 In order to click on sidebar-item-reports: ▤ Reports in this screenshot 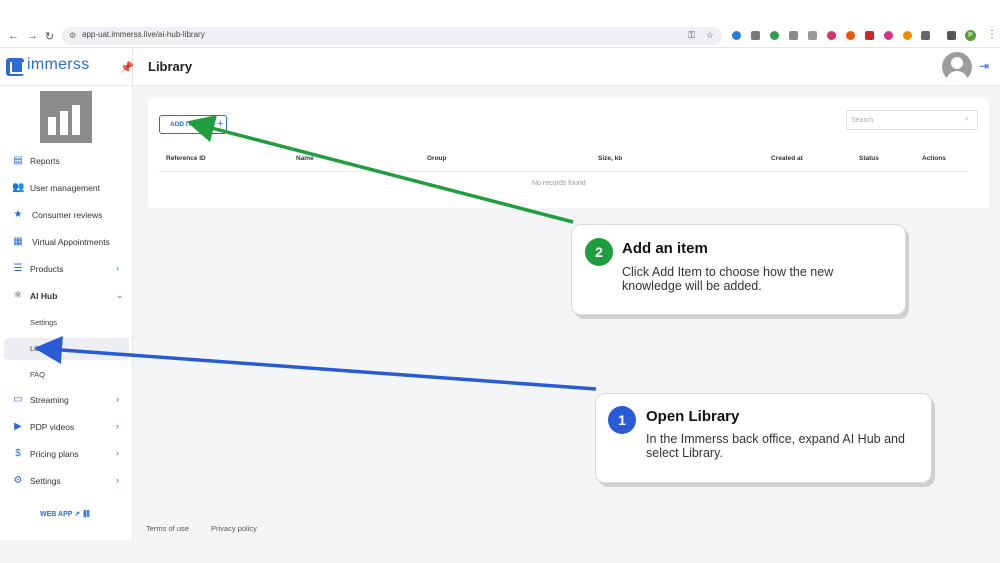, I will do `click(66, 161)`.